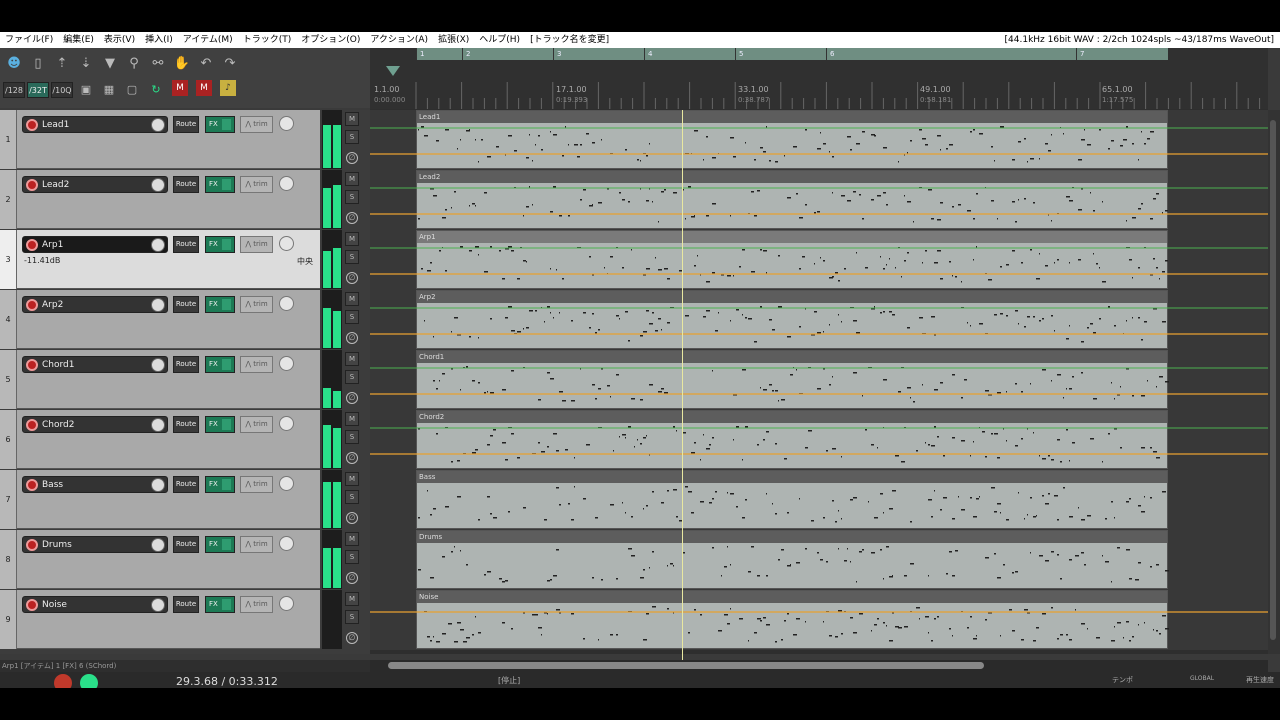 The width and height of the screenshot is (1280, 720). Describe the element at coordinates (160, 259) in the screenshot. I see `track-header-arp1: 3 Arp1 Route FX ⋀ trim -11.41dB 中央` at that location.